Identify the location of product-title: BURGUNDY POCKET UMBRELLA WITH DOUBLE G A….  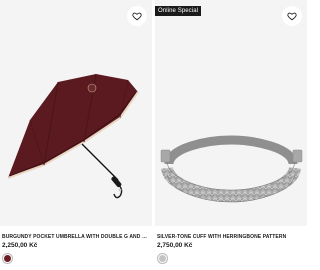
(76, 237).